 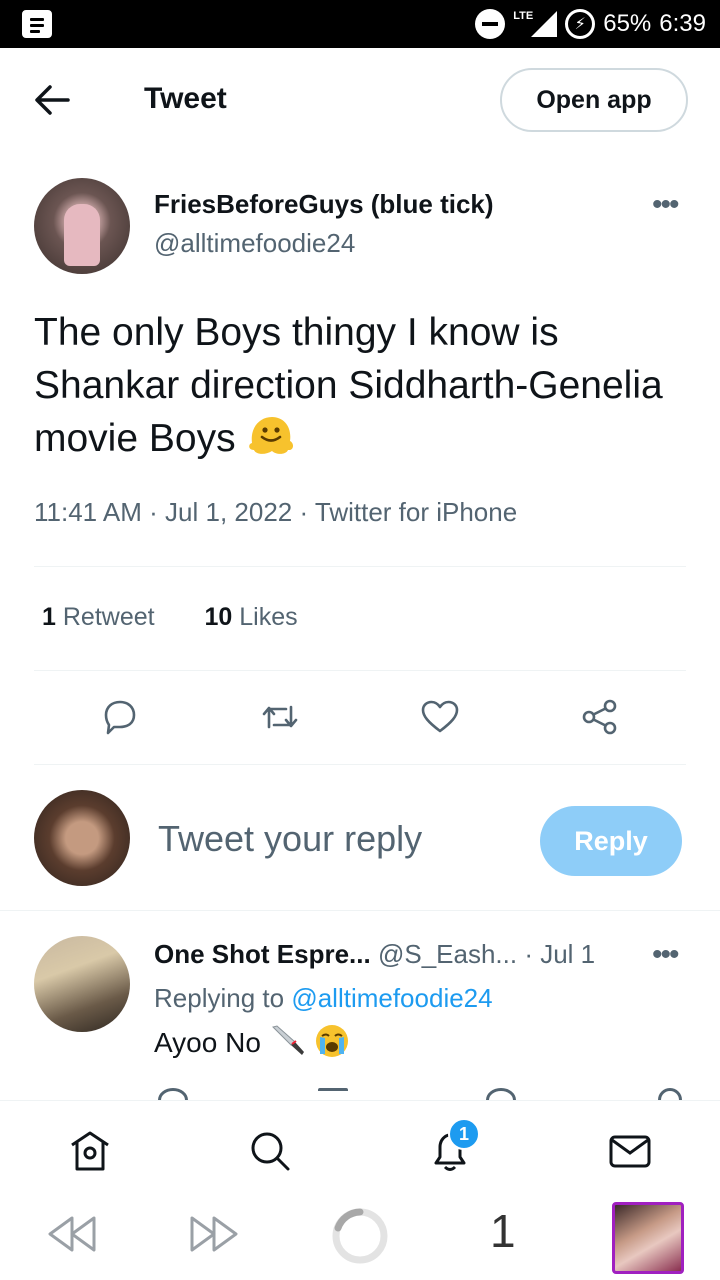 What do you see at coordinates (332, 1041) in the screenshot?
I see `loudly-crying-face-emoji-icon` at bounding box center [332, 1041].